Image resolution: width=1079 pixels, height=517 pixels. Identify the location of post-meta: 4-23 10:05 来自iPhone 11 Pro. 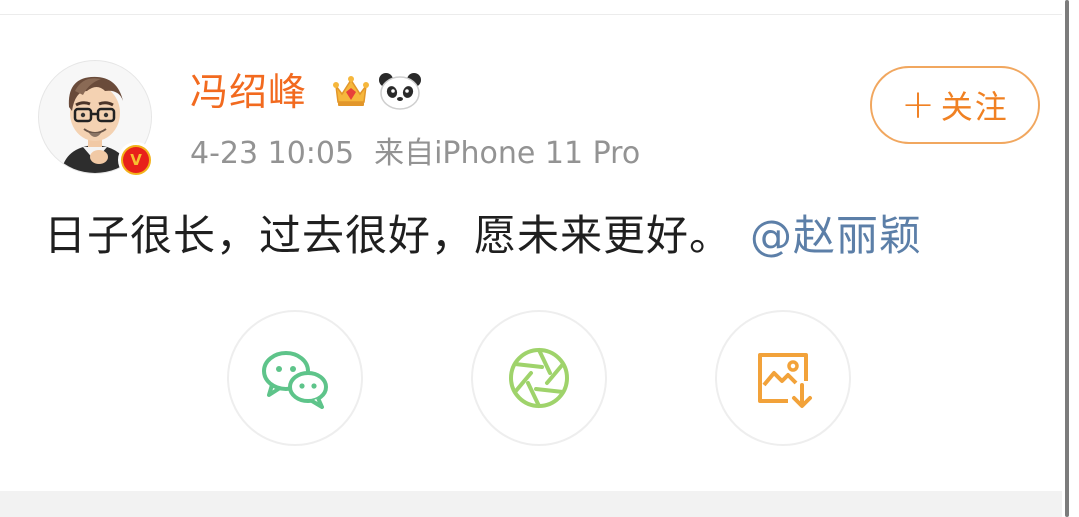
(415, 154).